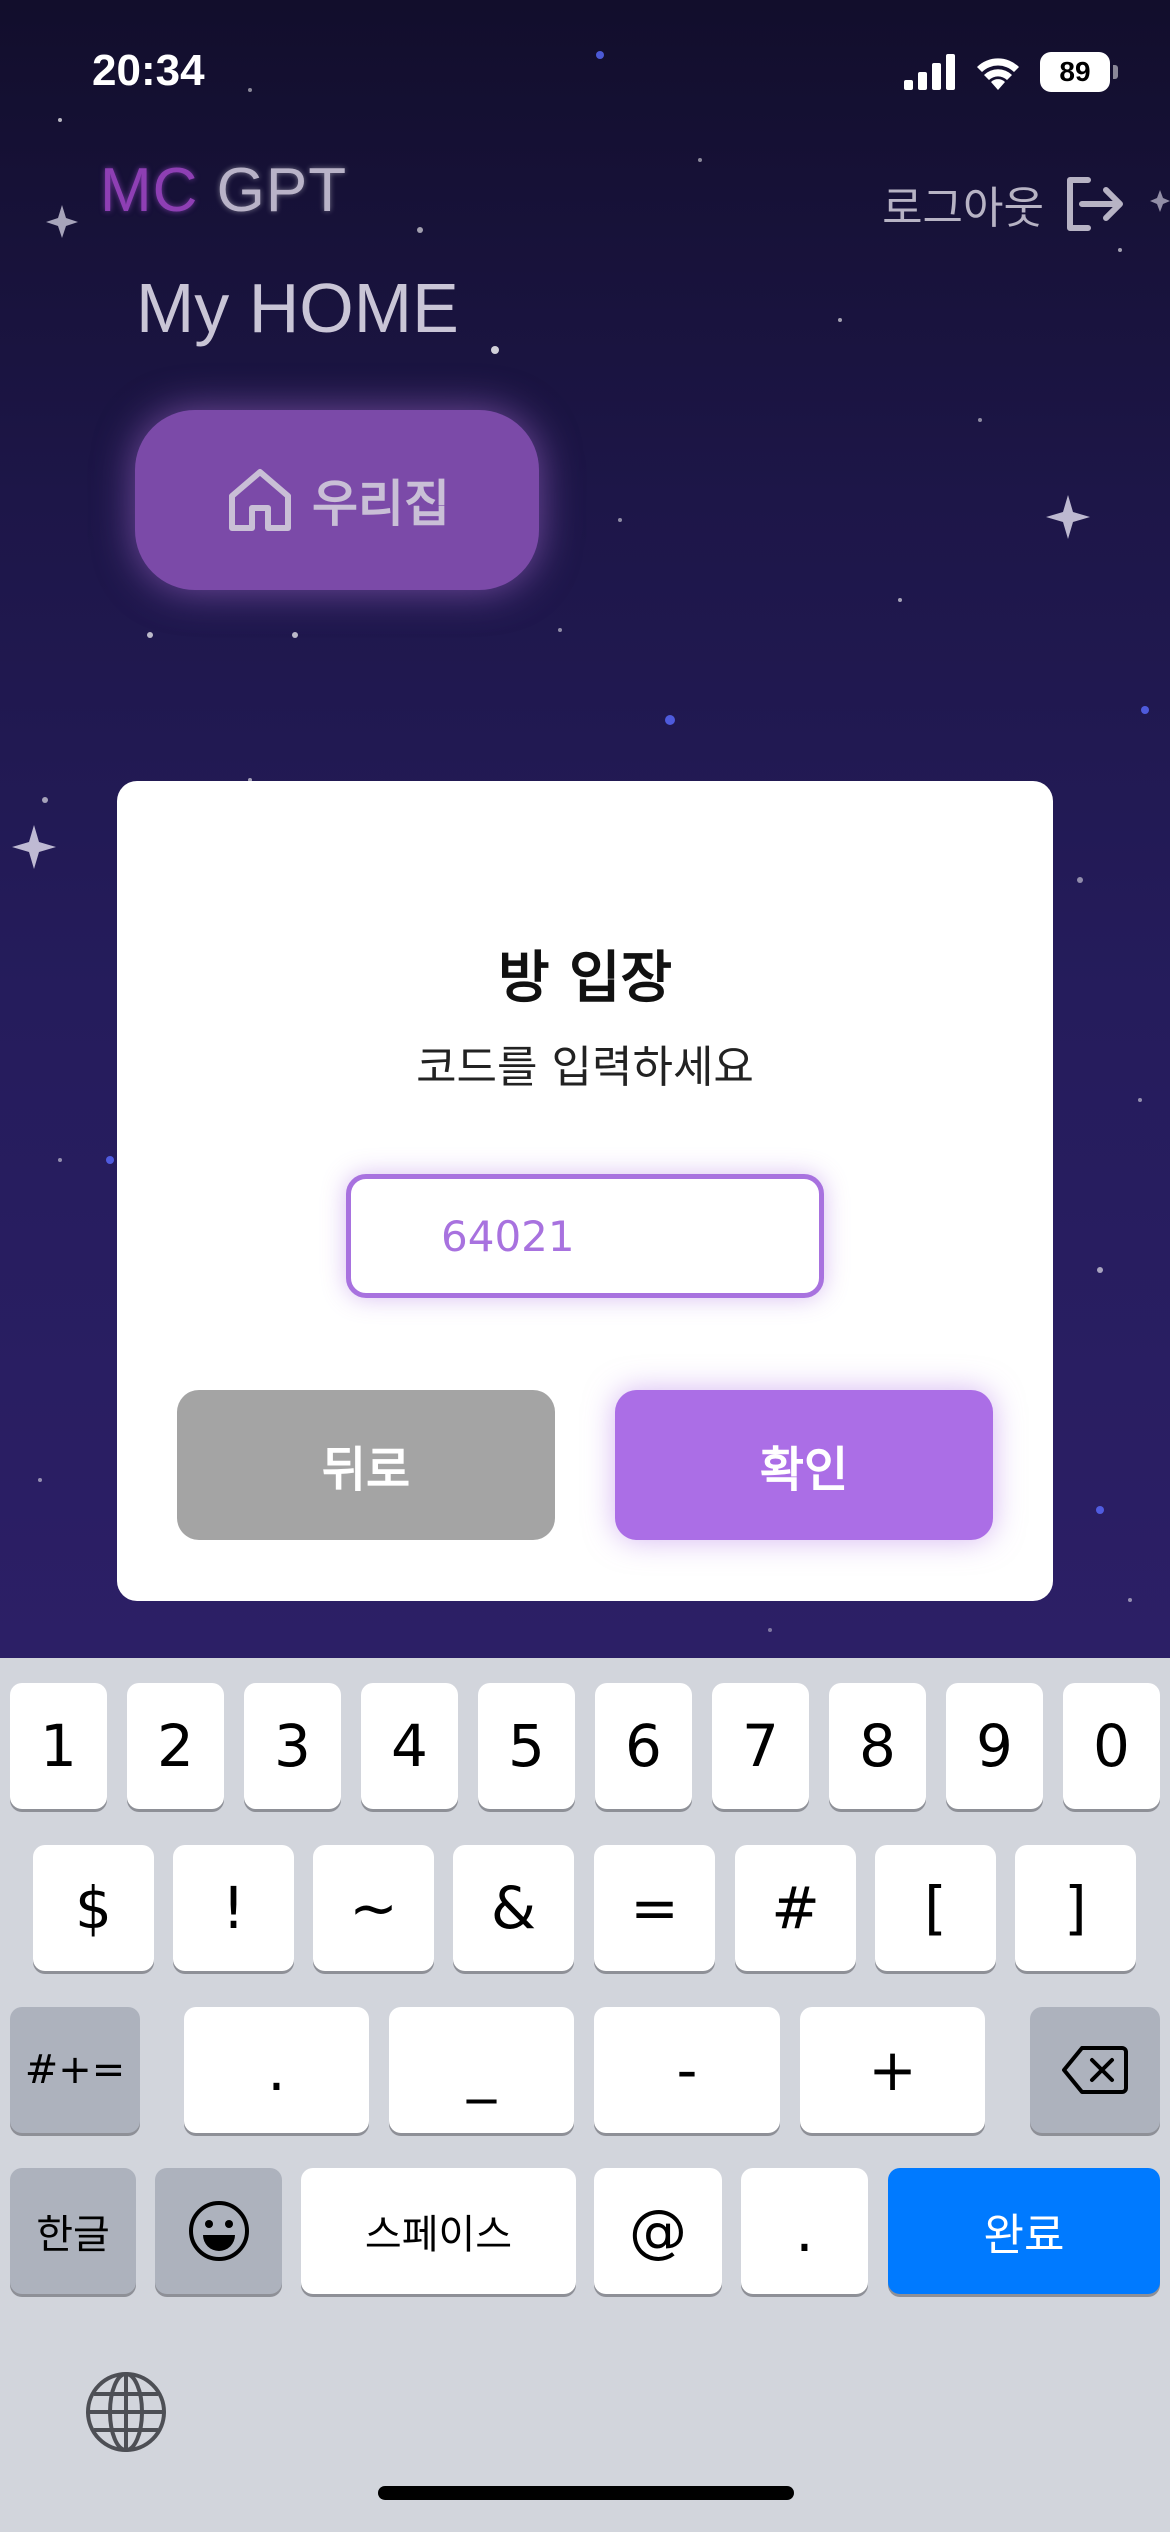 The width and height of the screenshot is (1170, 2532). I want to click on key-tilde: ~, so click(373, 1908).